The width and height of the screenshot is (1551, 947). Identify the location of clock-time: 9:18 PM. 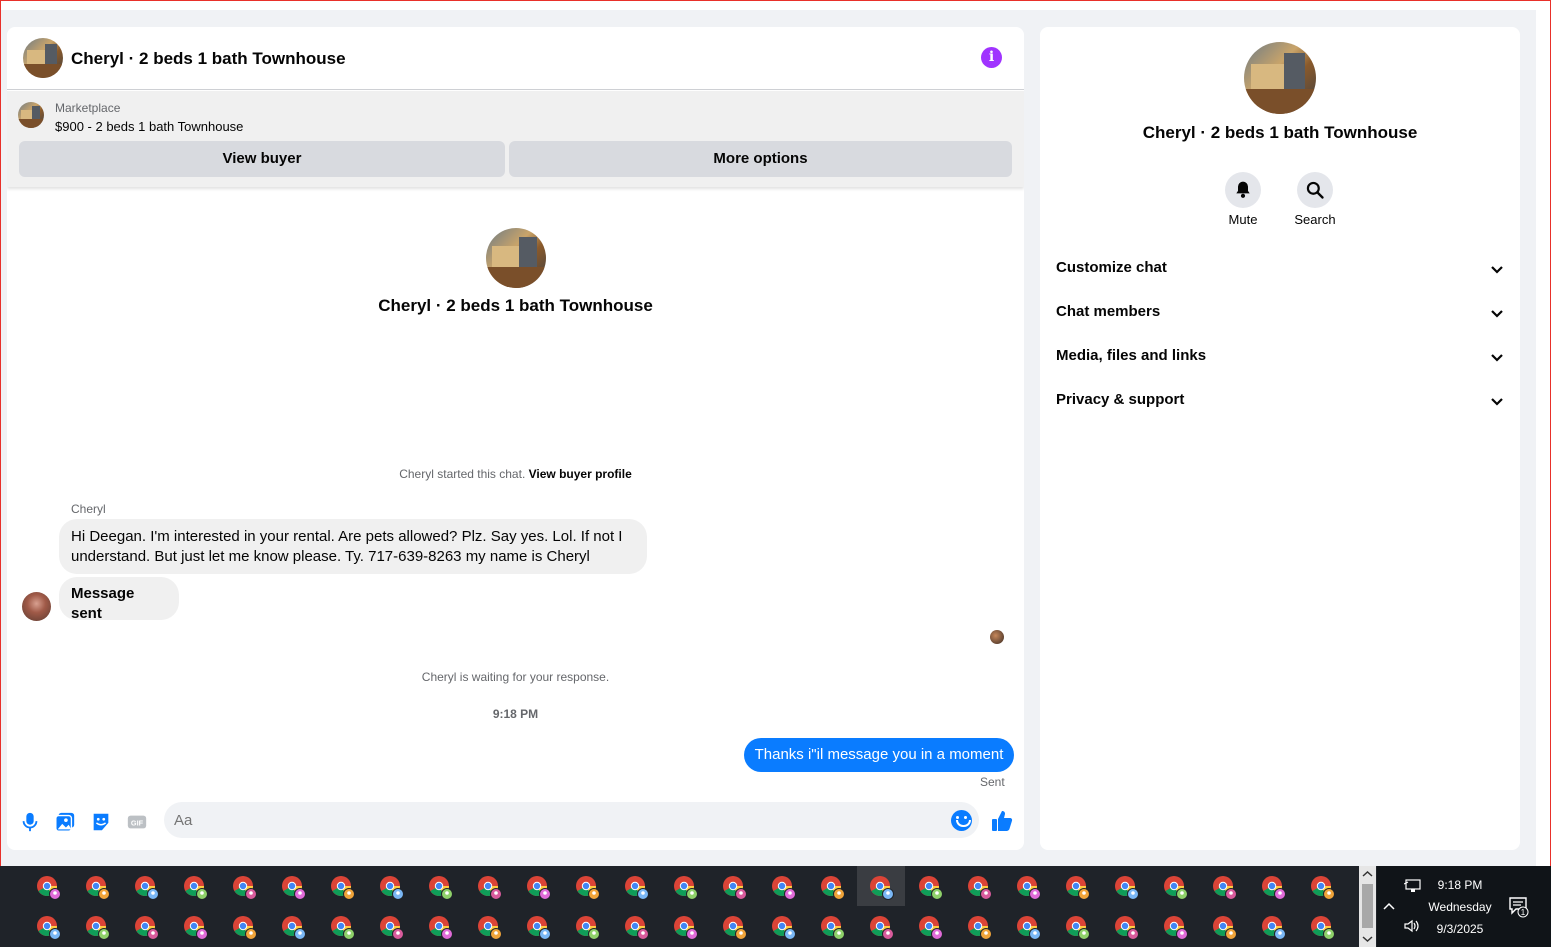
(1460, 885).